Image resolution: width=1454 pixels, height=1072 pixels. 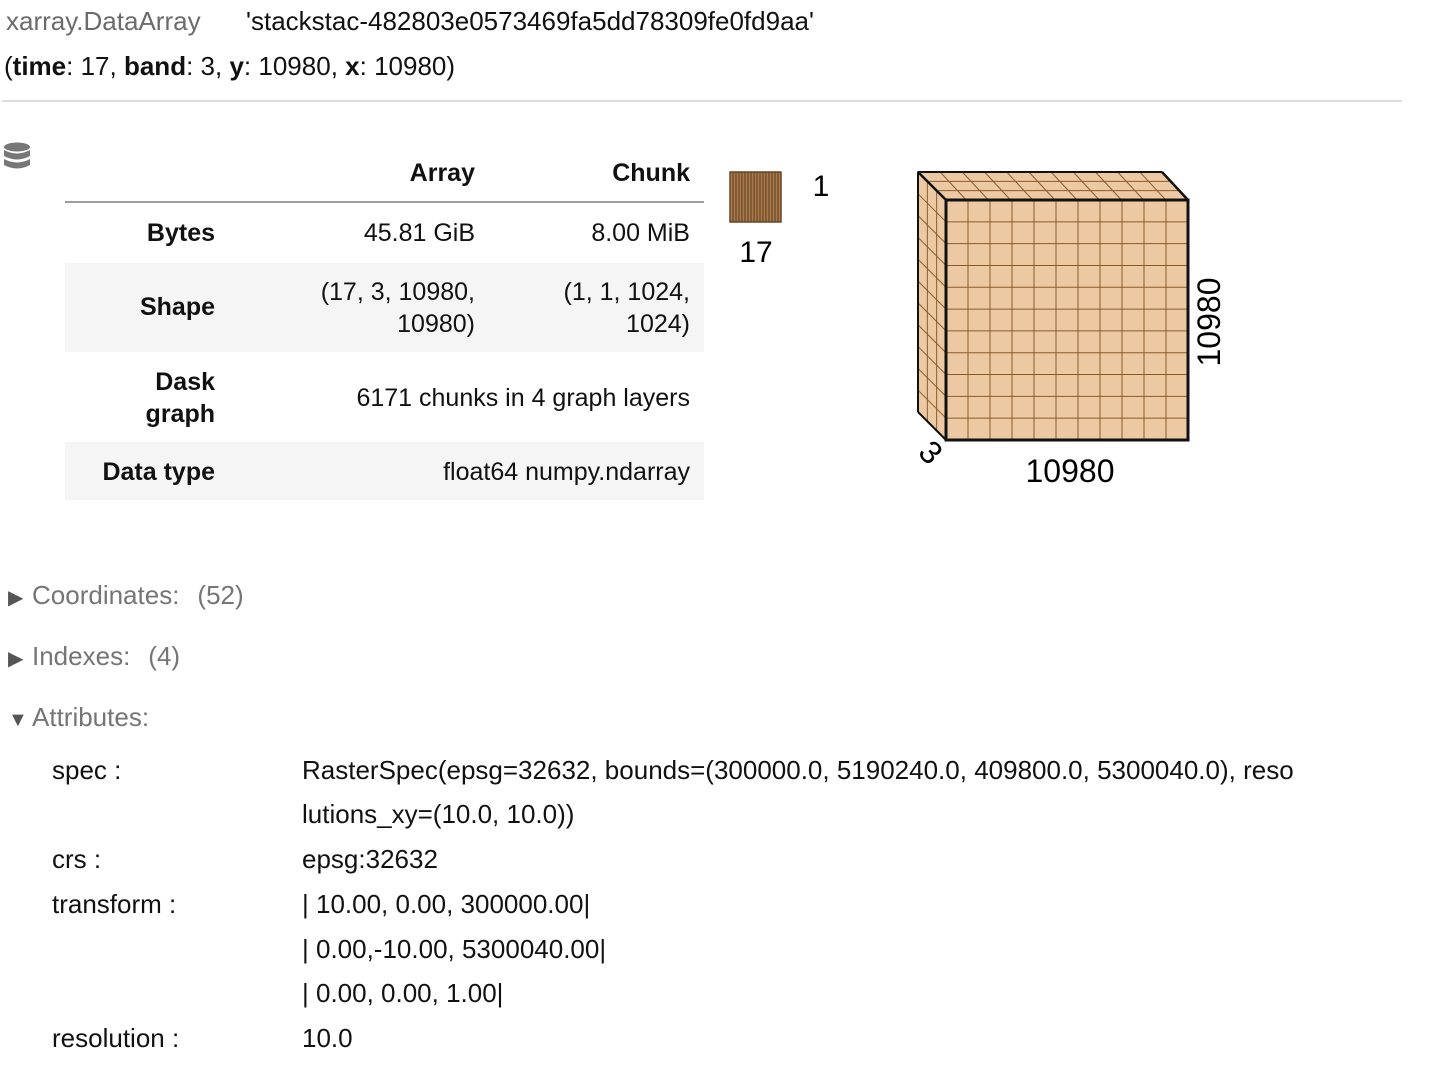 What do you see at coordinates (438, 814) in the screenshot?
I see `attr-val-spec-line2: lutions_xy=(10.0, 10.0))` at bounding box center [438, 814].